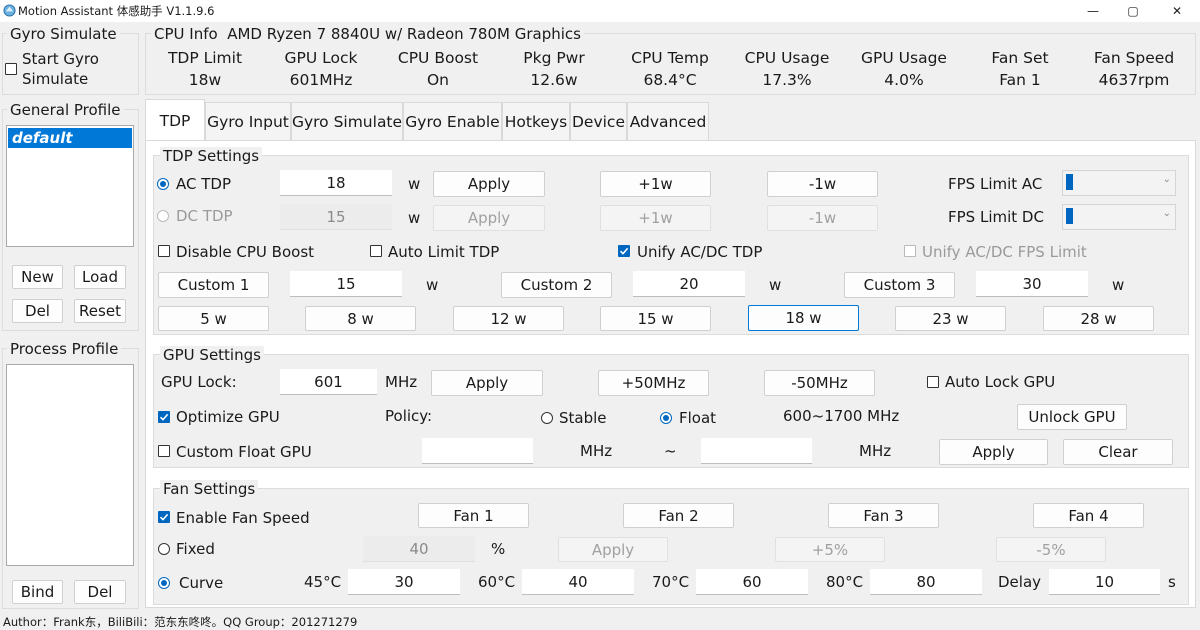  Describe the element at coordinates (596, 451) in the screenshot. I see `float-min-unit: MHz` at that location.